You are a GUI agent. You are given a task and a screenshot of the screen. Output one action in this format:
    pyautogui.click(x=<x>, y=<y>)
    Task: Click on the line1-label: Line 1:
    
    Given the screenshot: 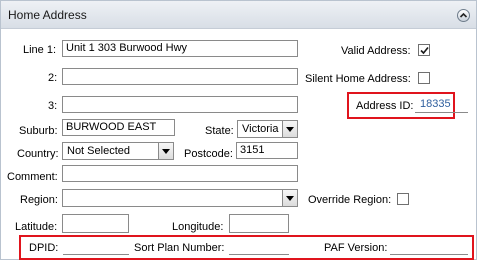 What is the action you would take?
    pyautogui.click(x=40, y=50)
    